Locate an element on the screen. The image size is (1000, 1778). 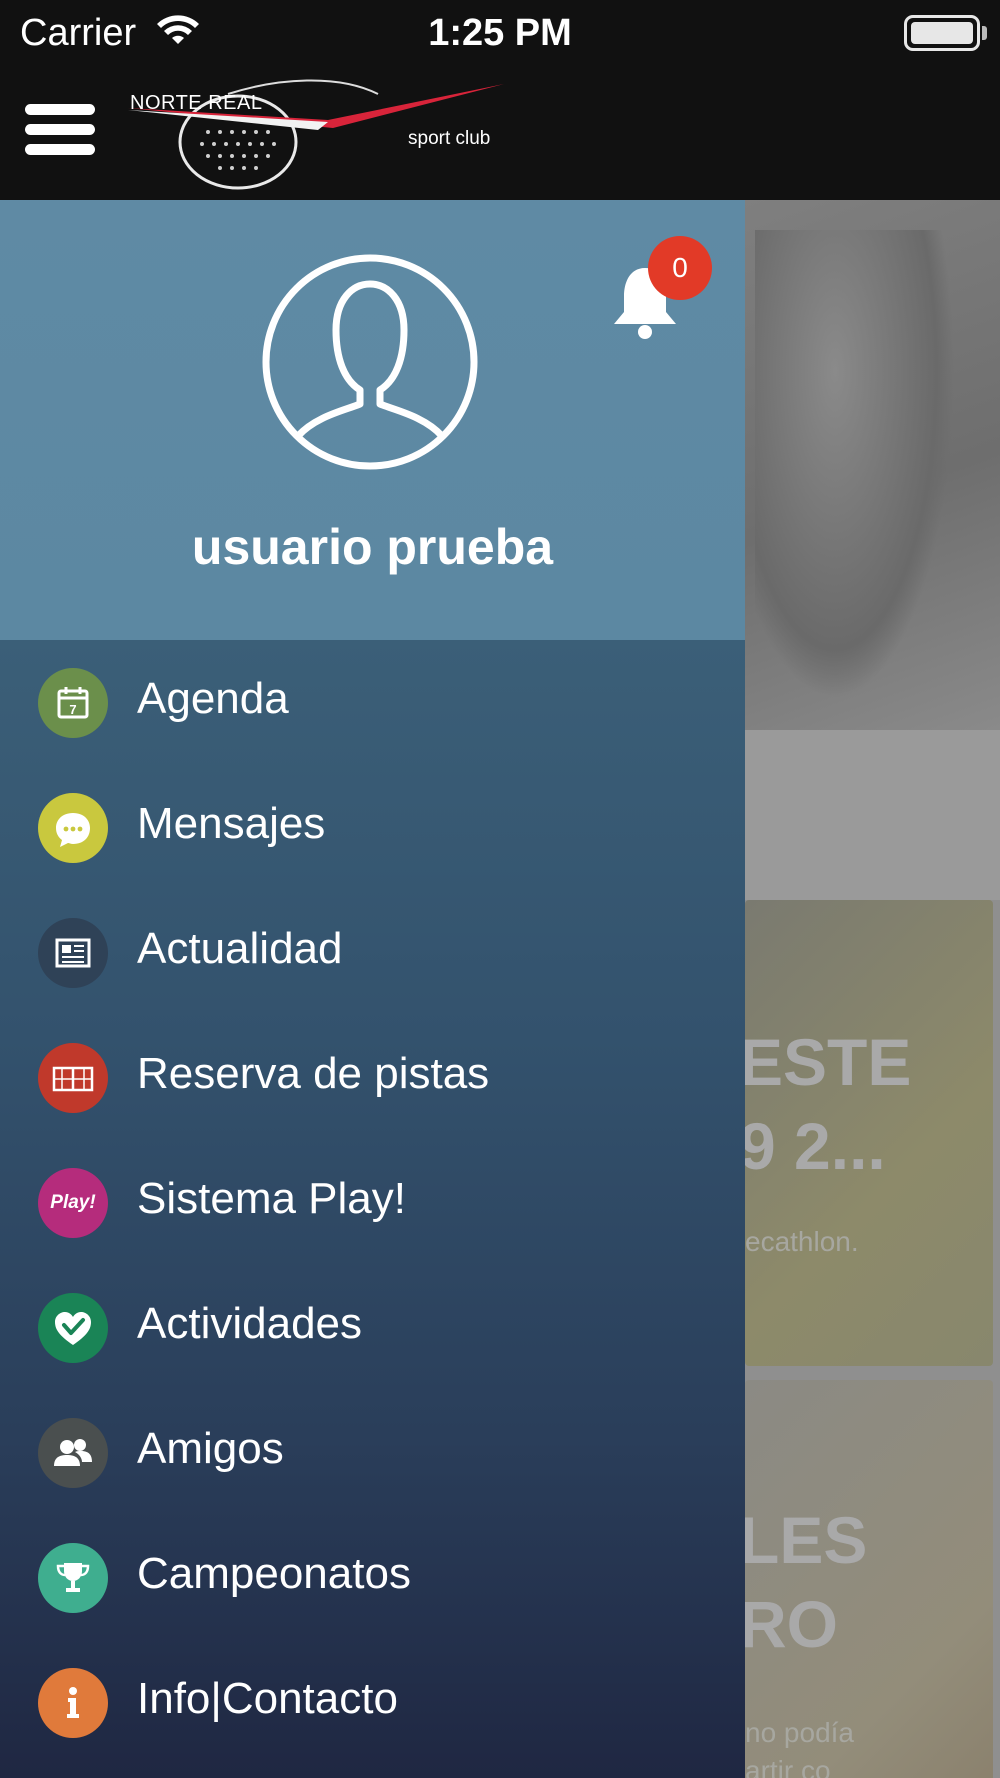
menu-label: Actualidad is located at coordinates (240, 948).